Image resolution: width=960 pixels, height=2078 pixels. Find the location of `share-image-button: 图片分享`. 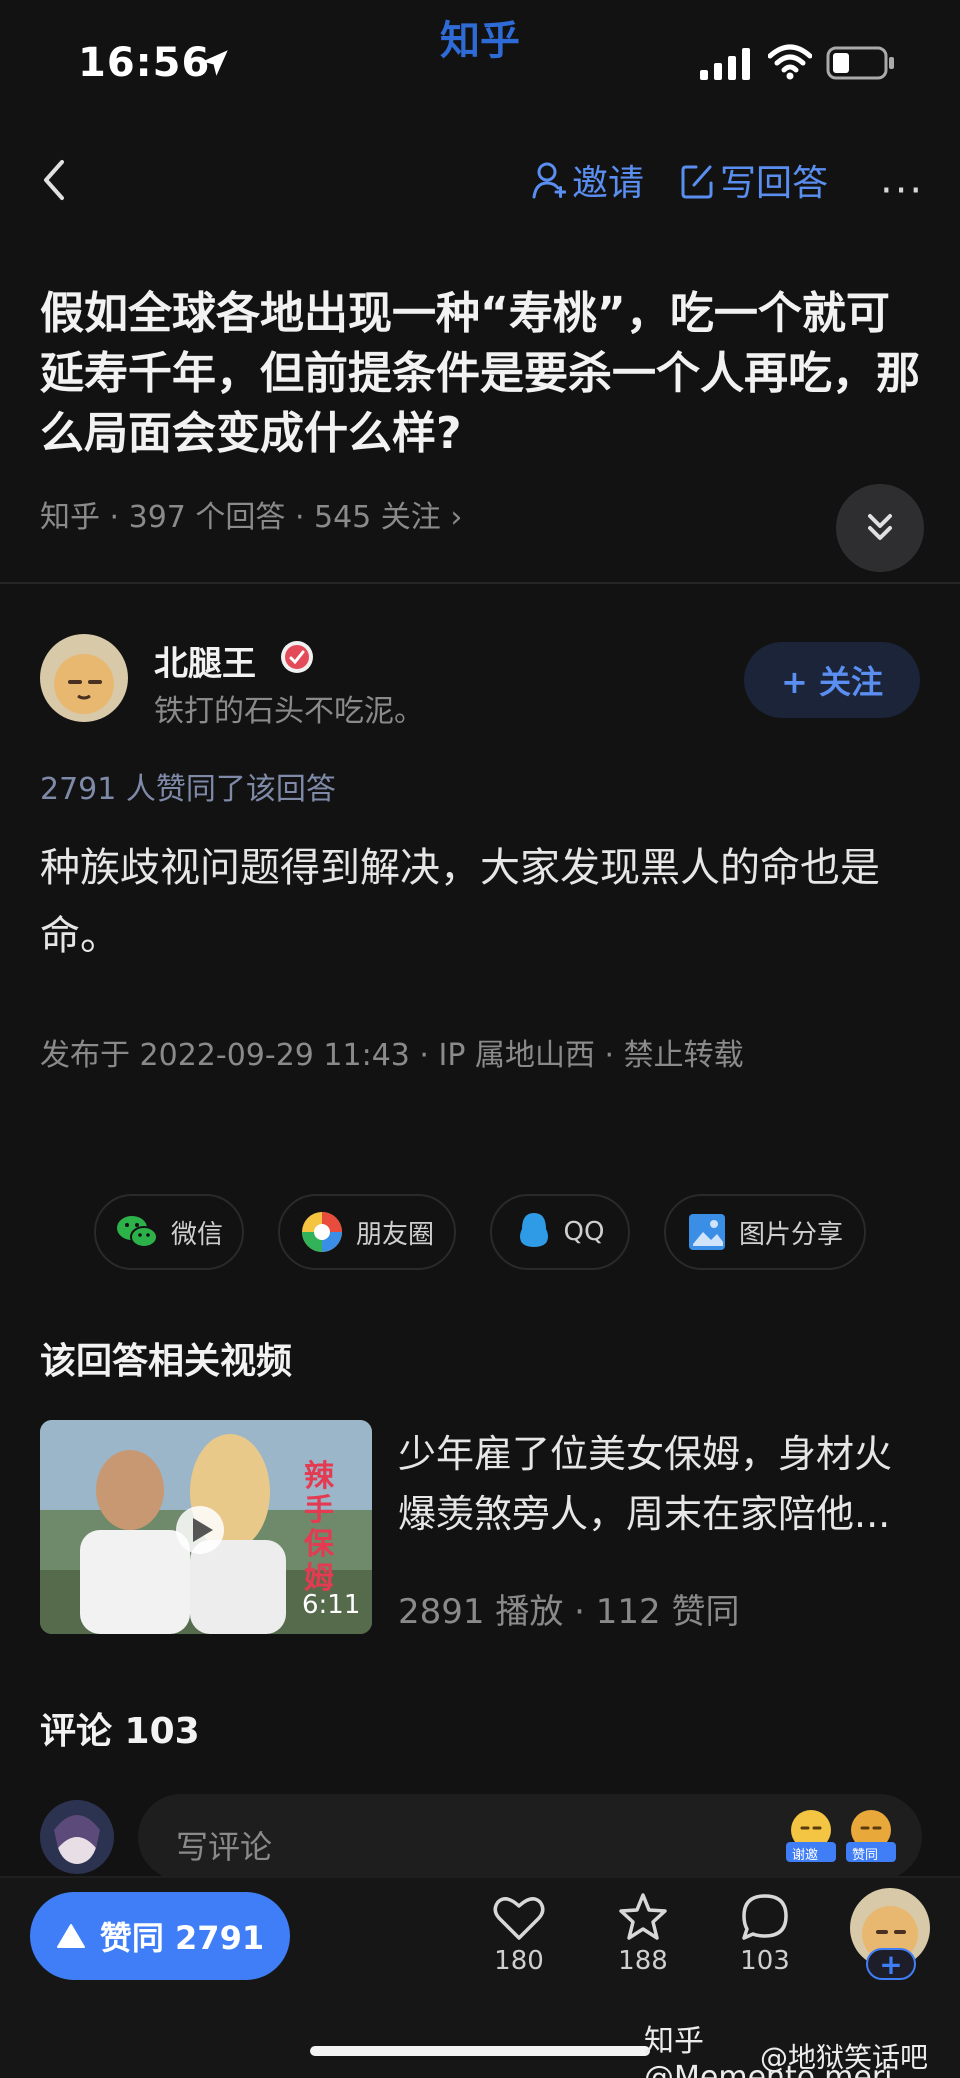

share-image-button: 图片分享 is located at coordinates (765, 1232).